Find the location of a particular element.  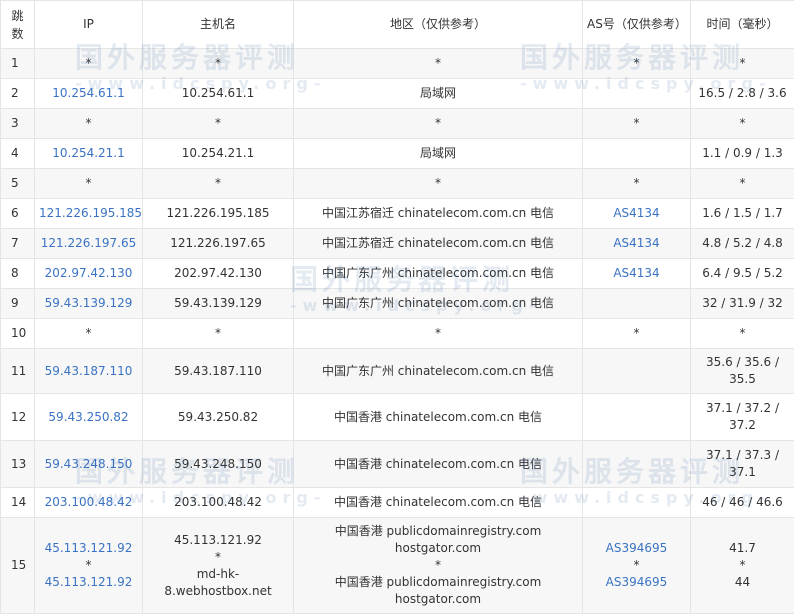

ip-link: 59.43.250.82 is located at coordinates (88, 417).